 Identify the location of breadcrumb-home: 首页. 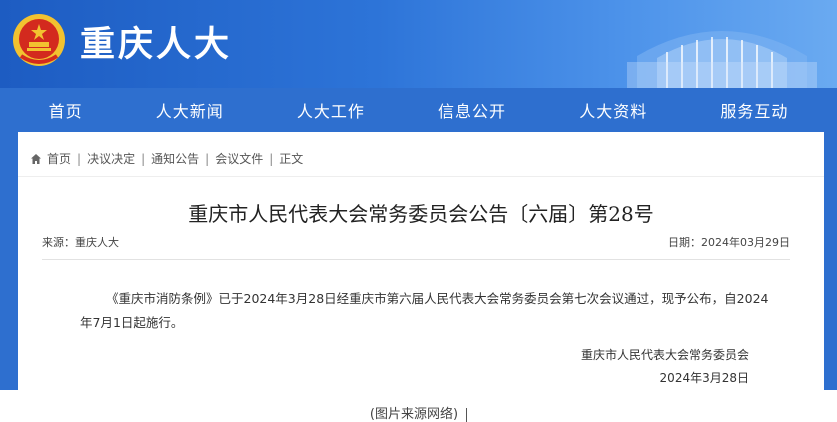
(59, 158).